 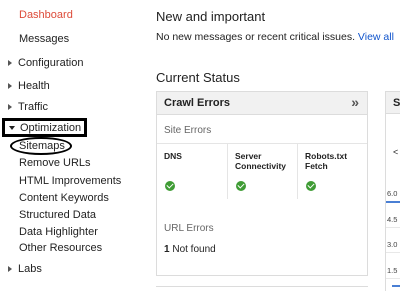 What do you see at coordinates (167, 249) in the screenshot?
I see `not-found-count: 1` at bounding box center [167, 249].